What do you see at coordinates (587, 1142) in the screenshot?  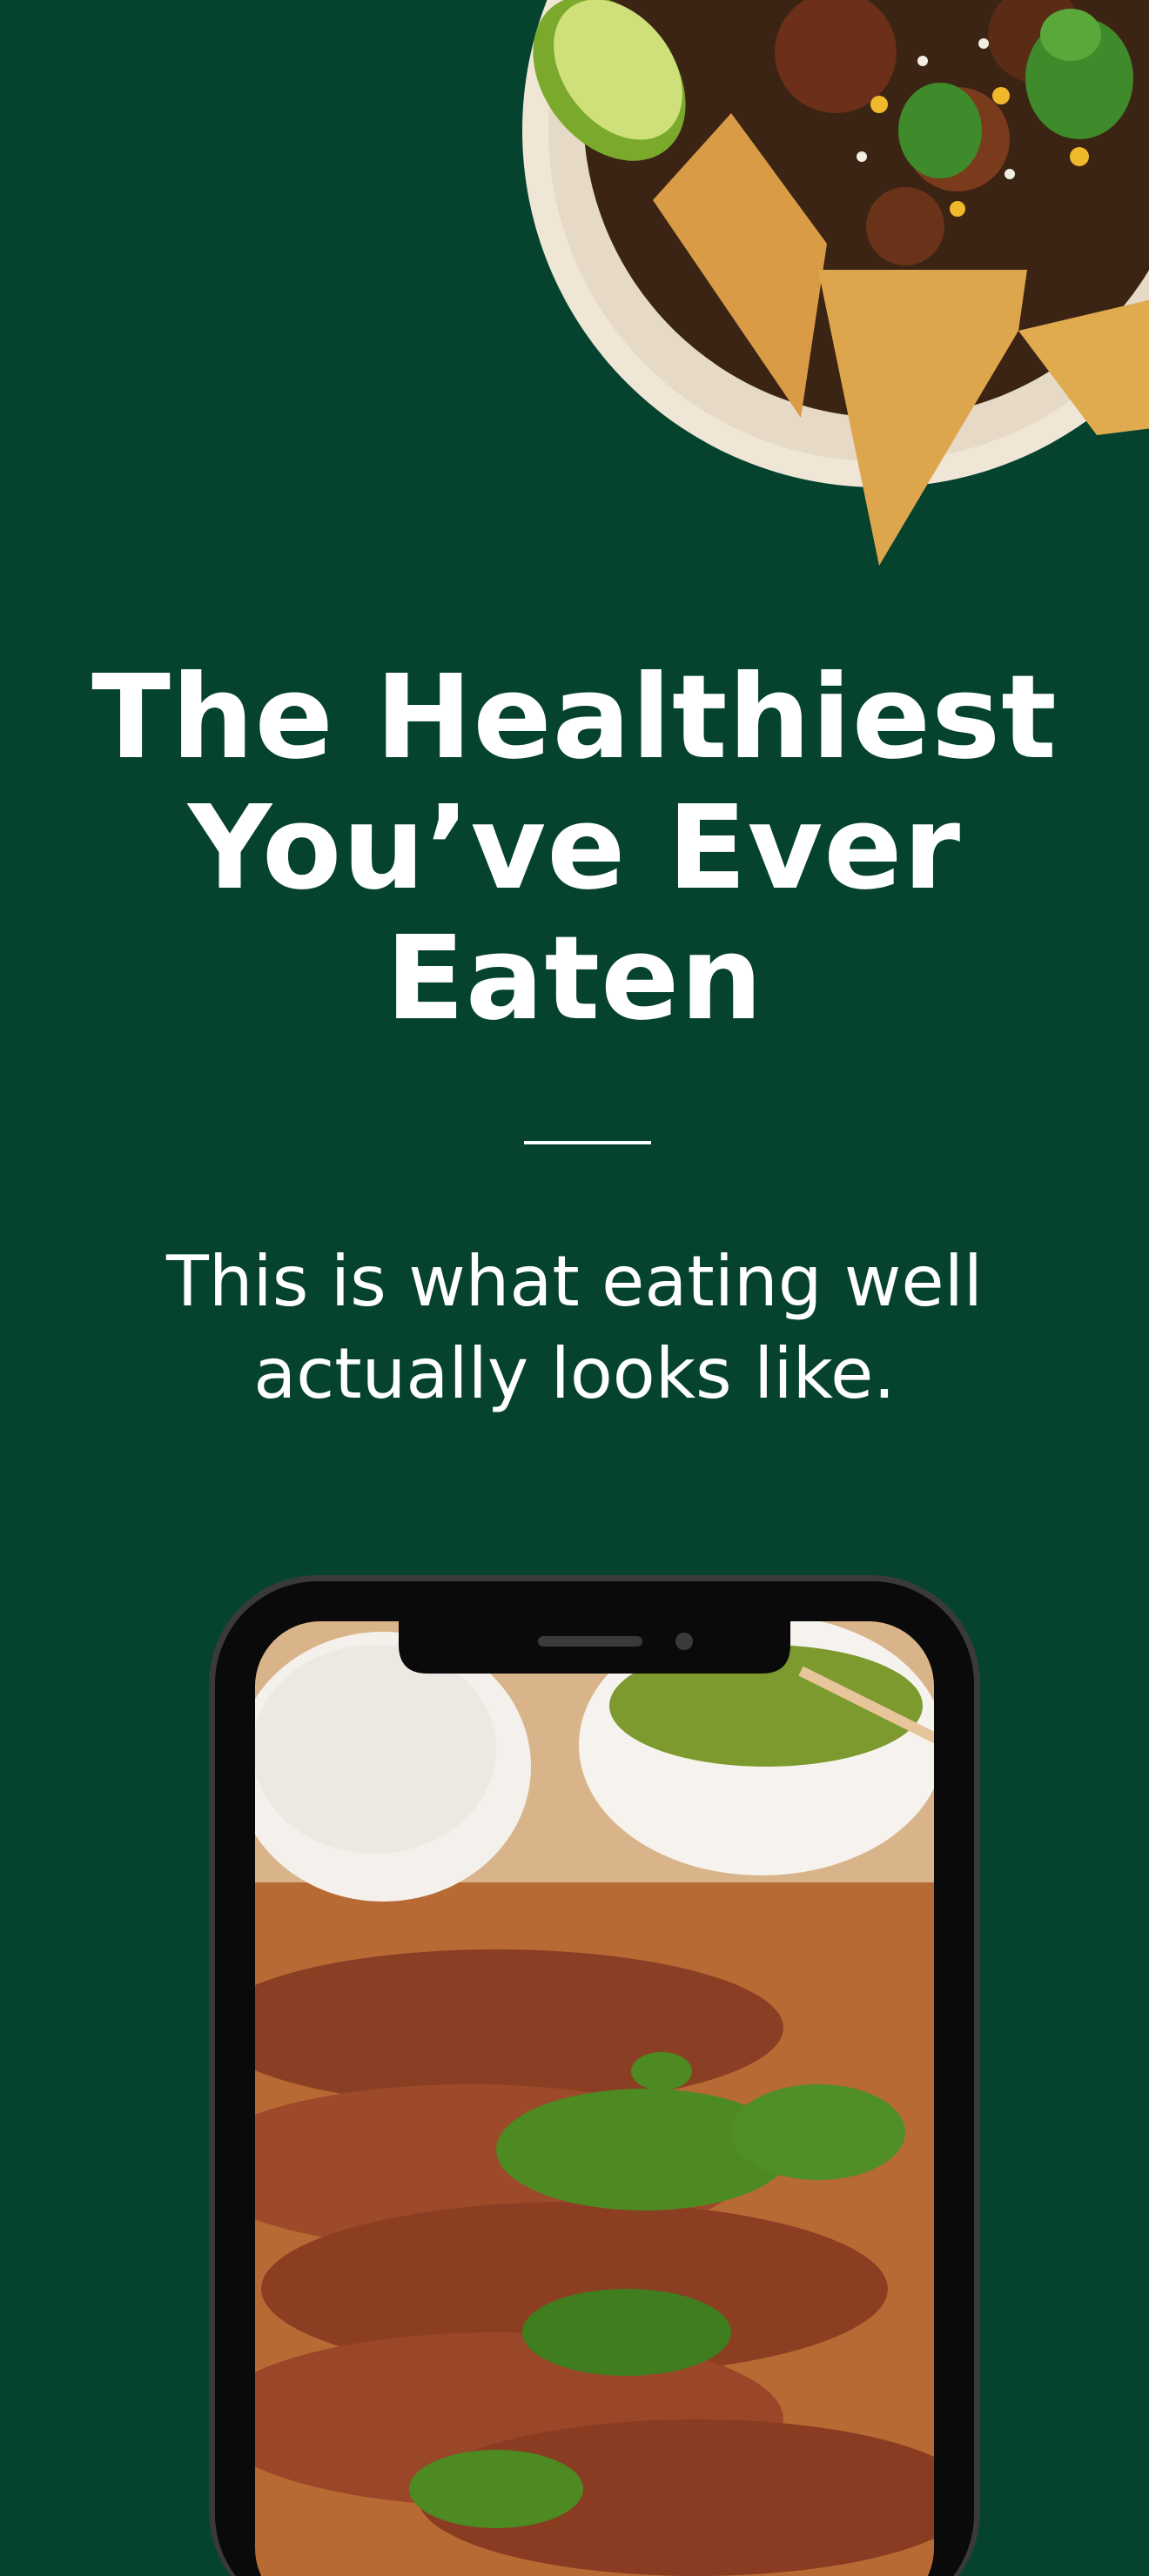 I see `headline-divider` at bounding box center [587, 1142].